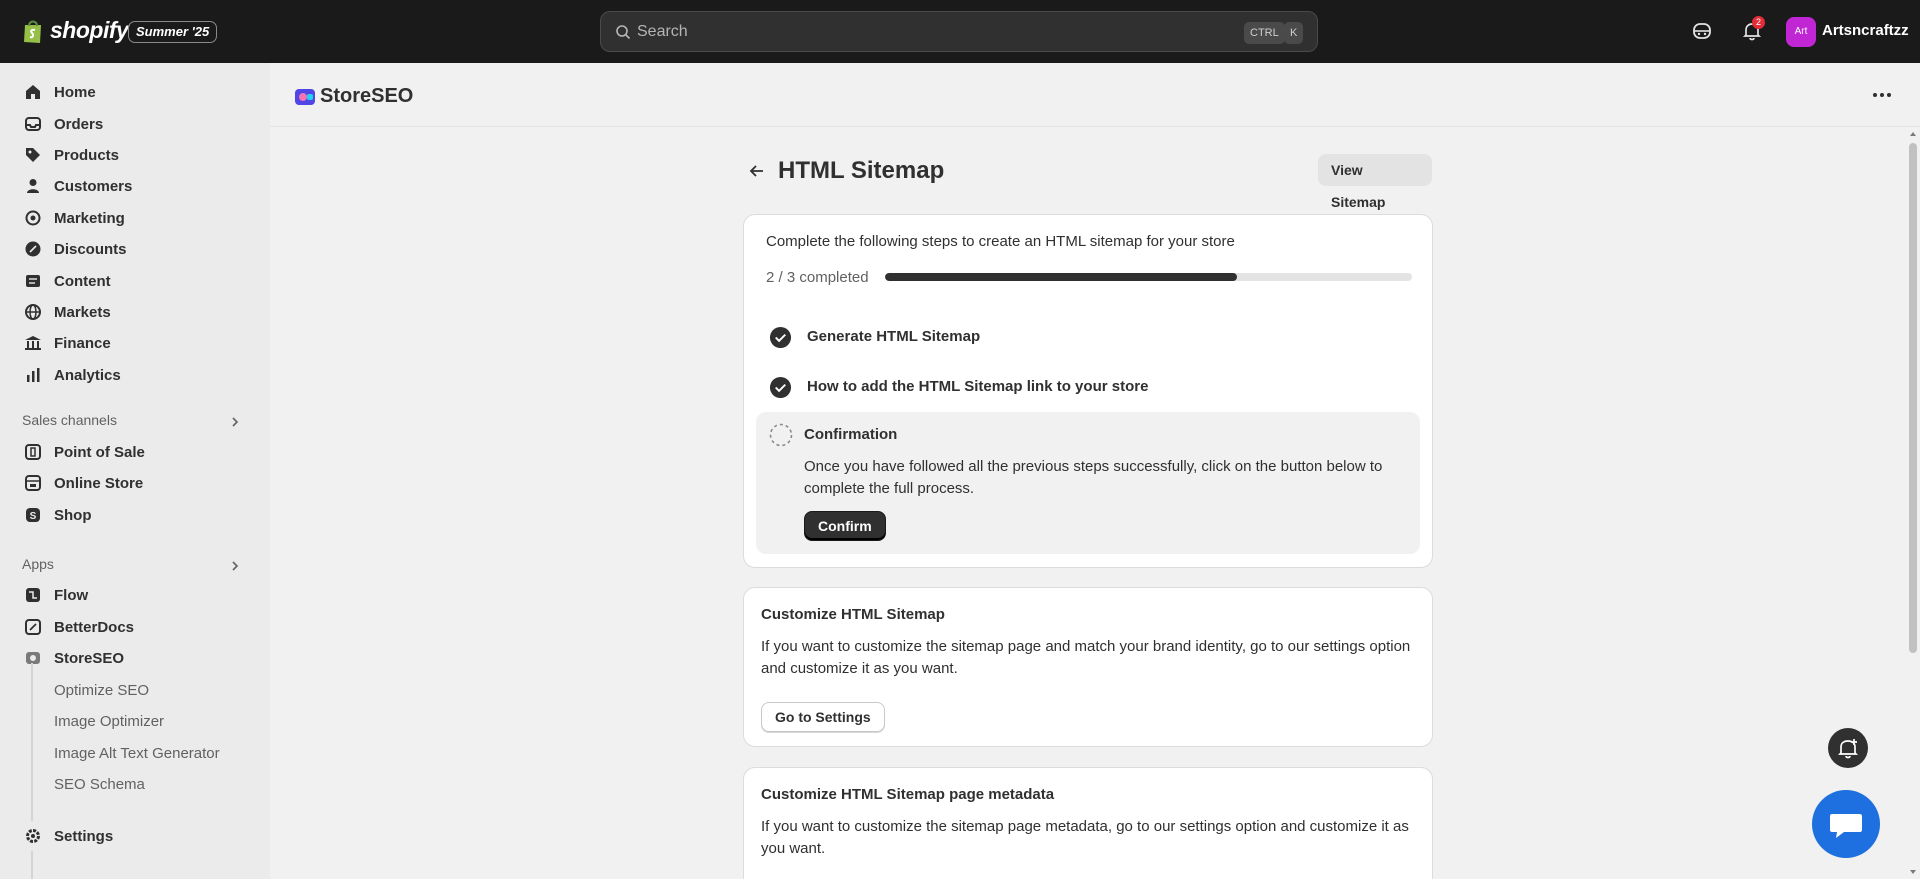 Image resolution: width=1920 pixels, height=879 pixels. What do you see at coordinates (33, 452) in the screenshot?
I see `pos-icon` at bounding box center [33, 452].